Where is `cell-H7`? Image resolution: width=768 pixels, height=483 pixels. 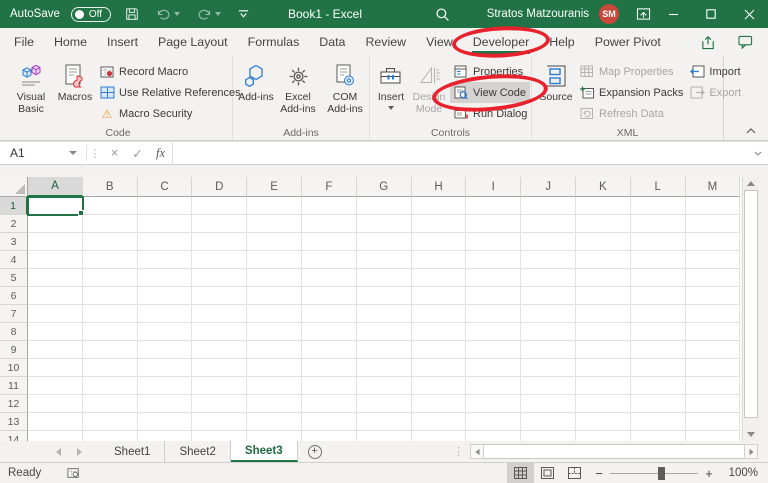
cell-H7 is located at coordinates (439, 314).